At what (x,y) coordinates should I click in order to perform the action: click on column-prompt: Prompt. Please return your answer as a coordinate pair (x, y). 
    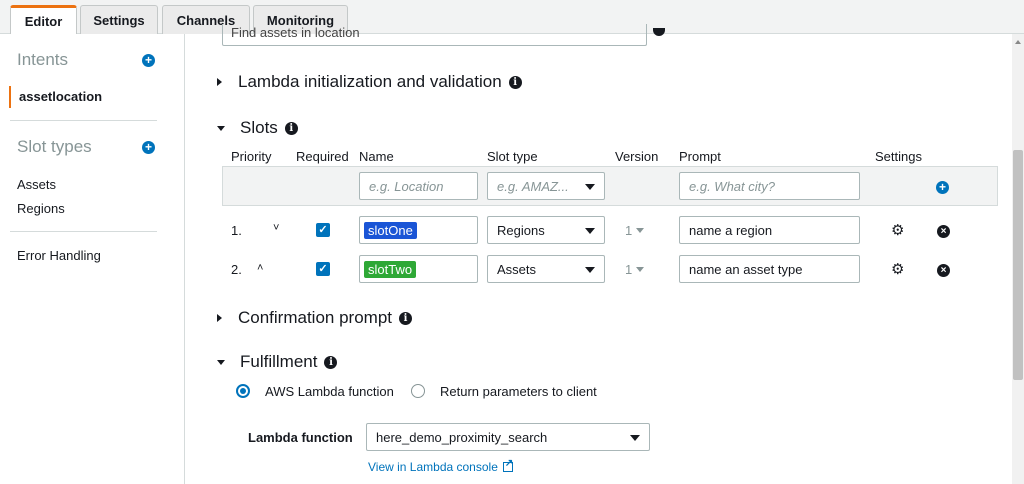
    Looking at the image, I should click on (700, 156).